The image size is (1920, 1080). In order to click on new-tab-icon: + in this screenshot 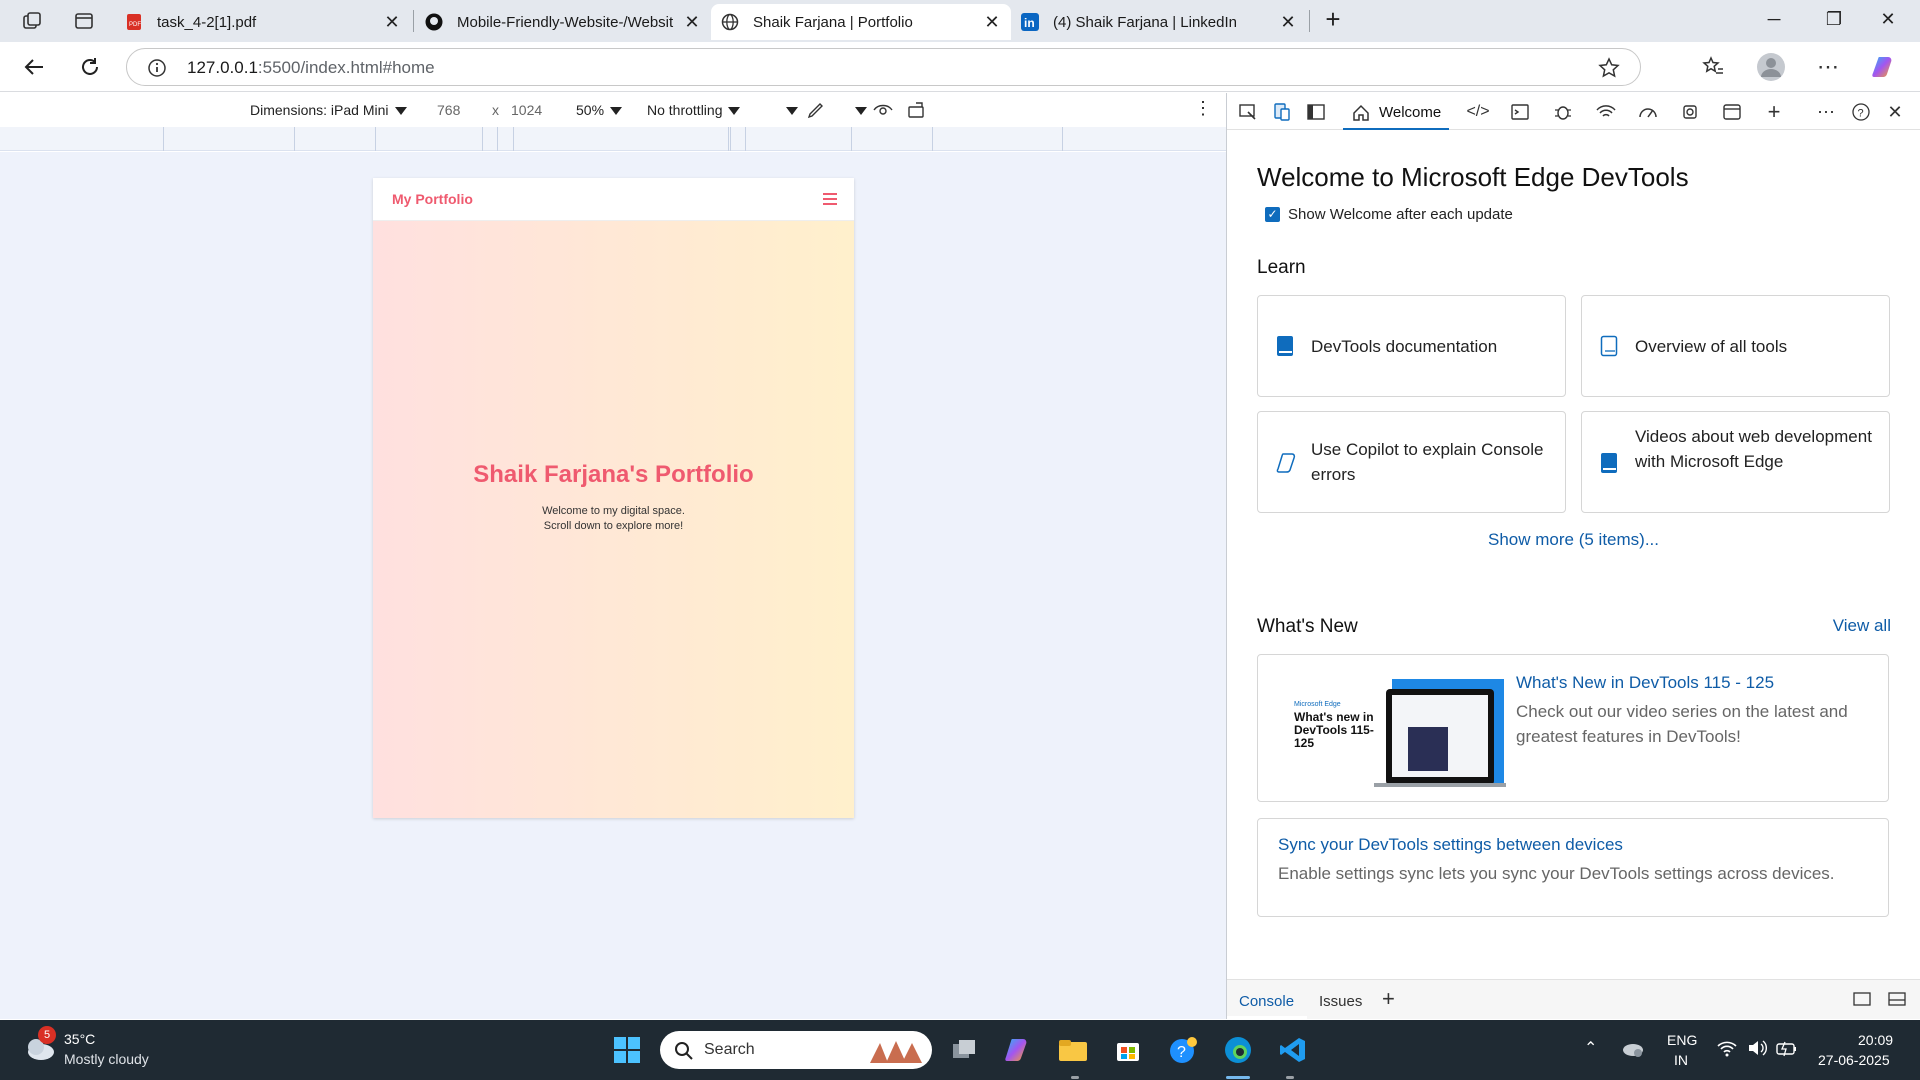, I will do `click(1333, 19)`.